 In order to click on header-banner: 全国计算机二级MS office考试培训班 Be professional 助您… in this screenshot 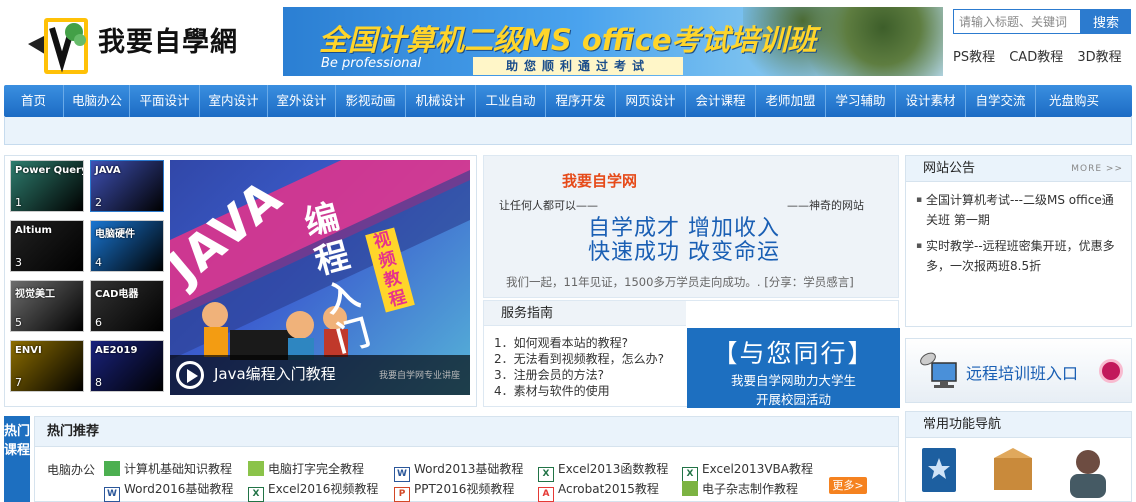, I will do `click(613, 41)`.